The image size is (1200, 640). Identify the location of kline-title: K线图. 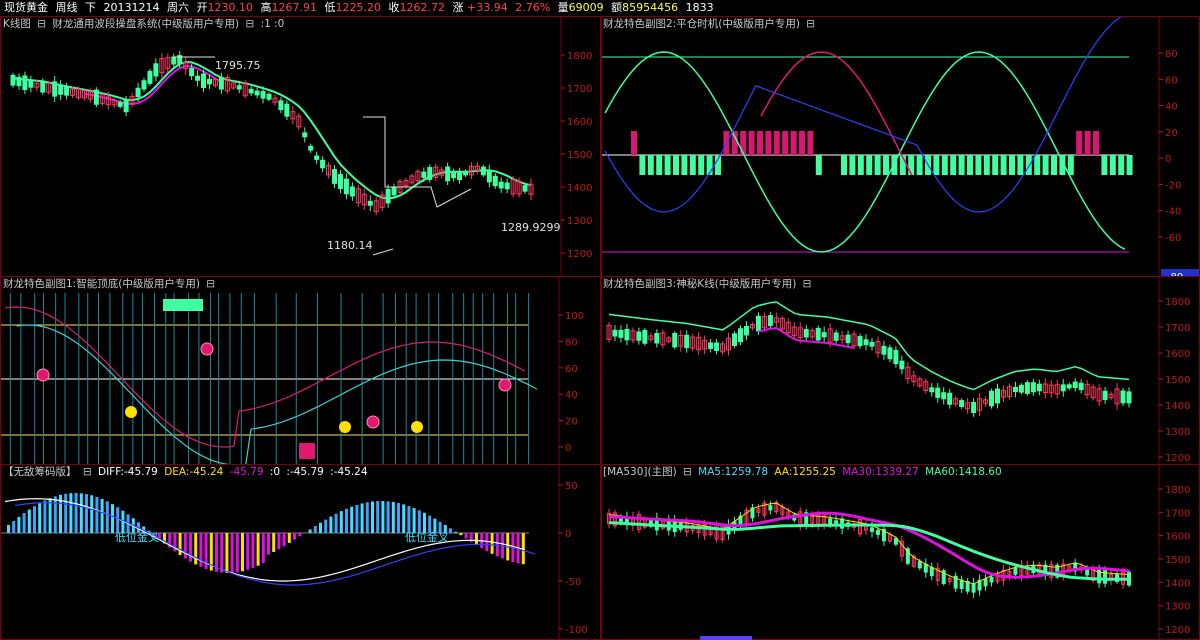
(17, 24).